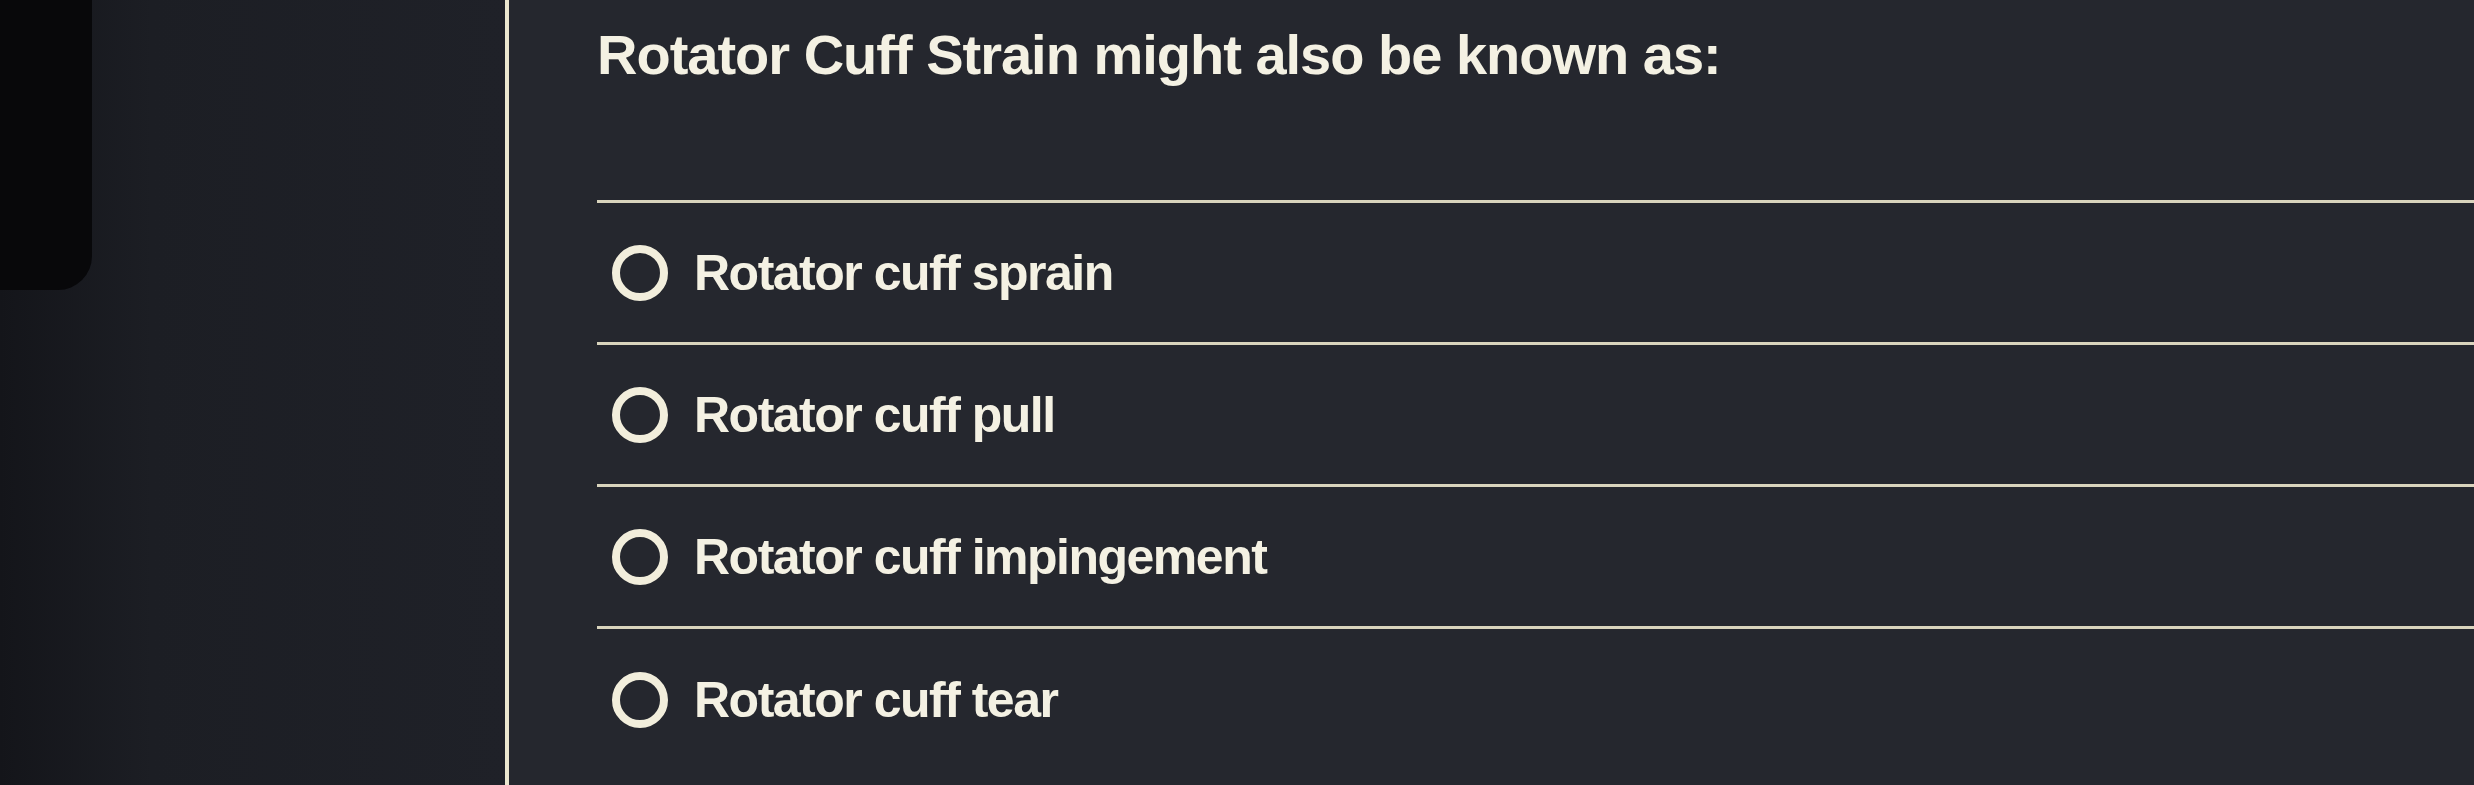 The width and height of the screenshot is (2474, 785). I want to click on question-title: Rotator Cuff Strain might also be known as:, so click(1159, 54).